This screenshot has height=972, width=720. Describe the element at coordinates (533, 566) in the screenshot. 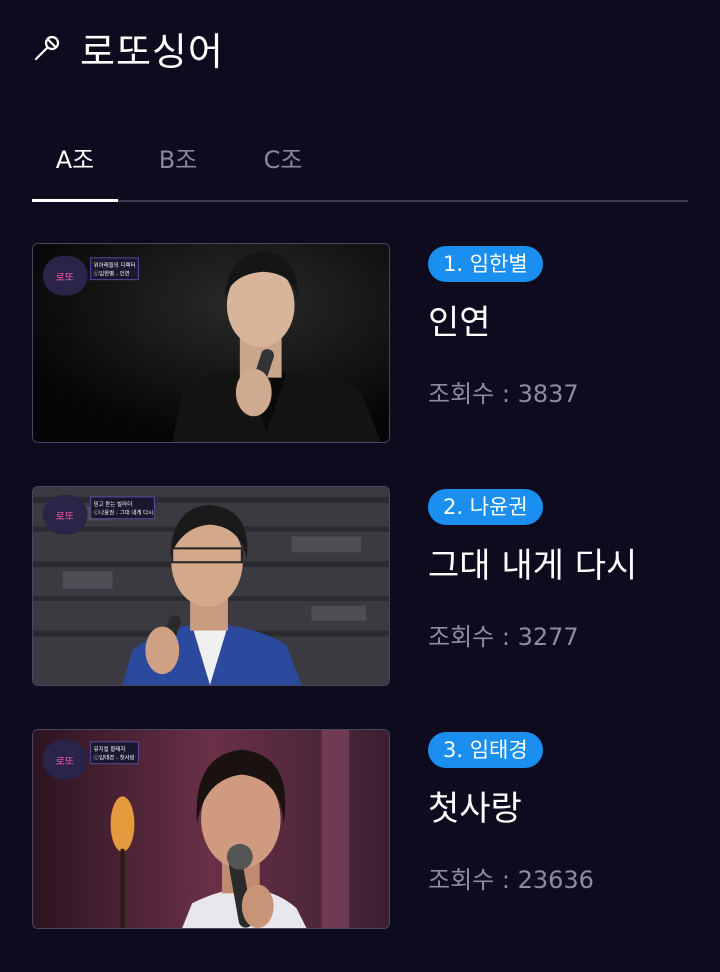

I see `song-title: 그대 내게 다시` at that location.